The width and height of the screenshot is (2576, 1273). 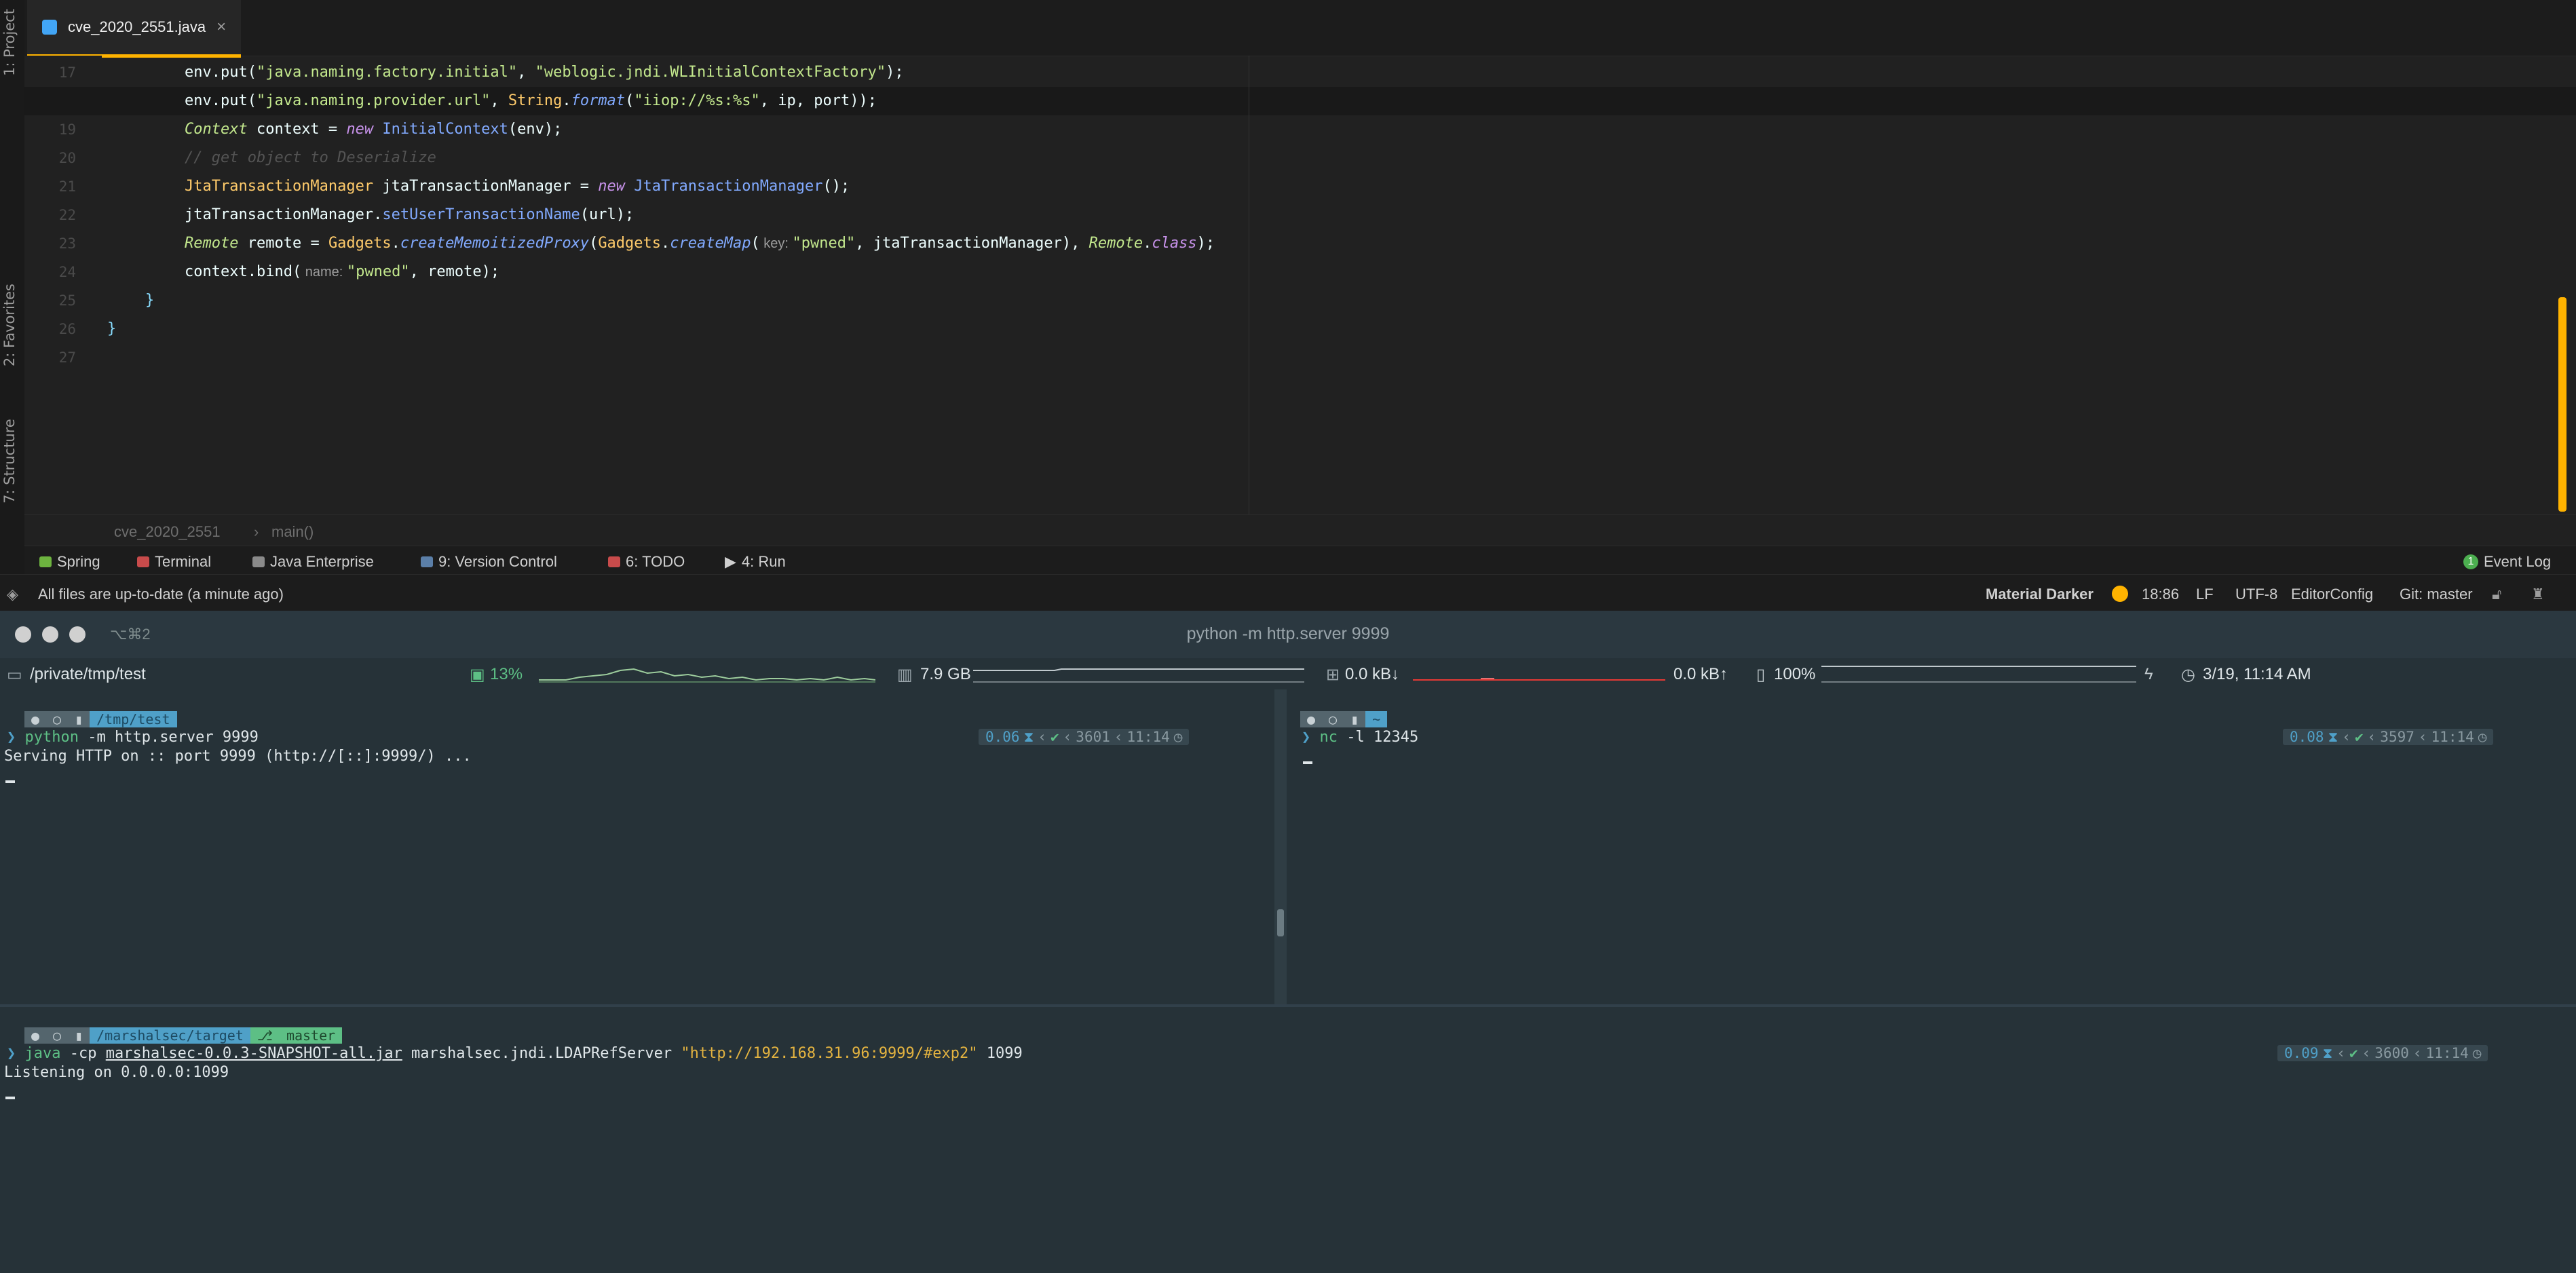 I want to click on code-line-24: context.bind( name: "pwned", remote);, so click(x=343, y=271).